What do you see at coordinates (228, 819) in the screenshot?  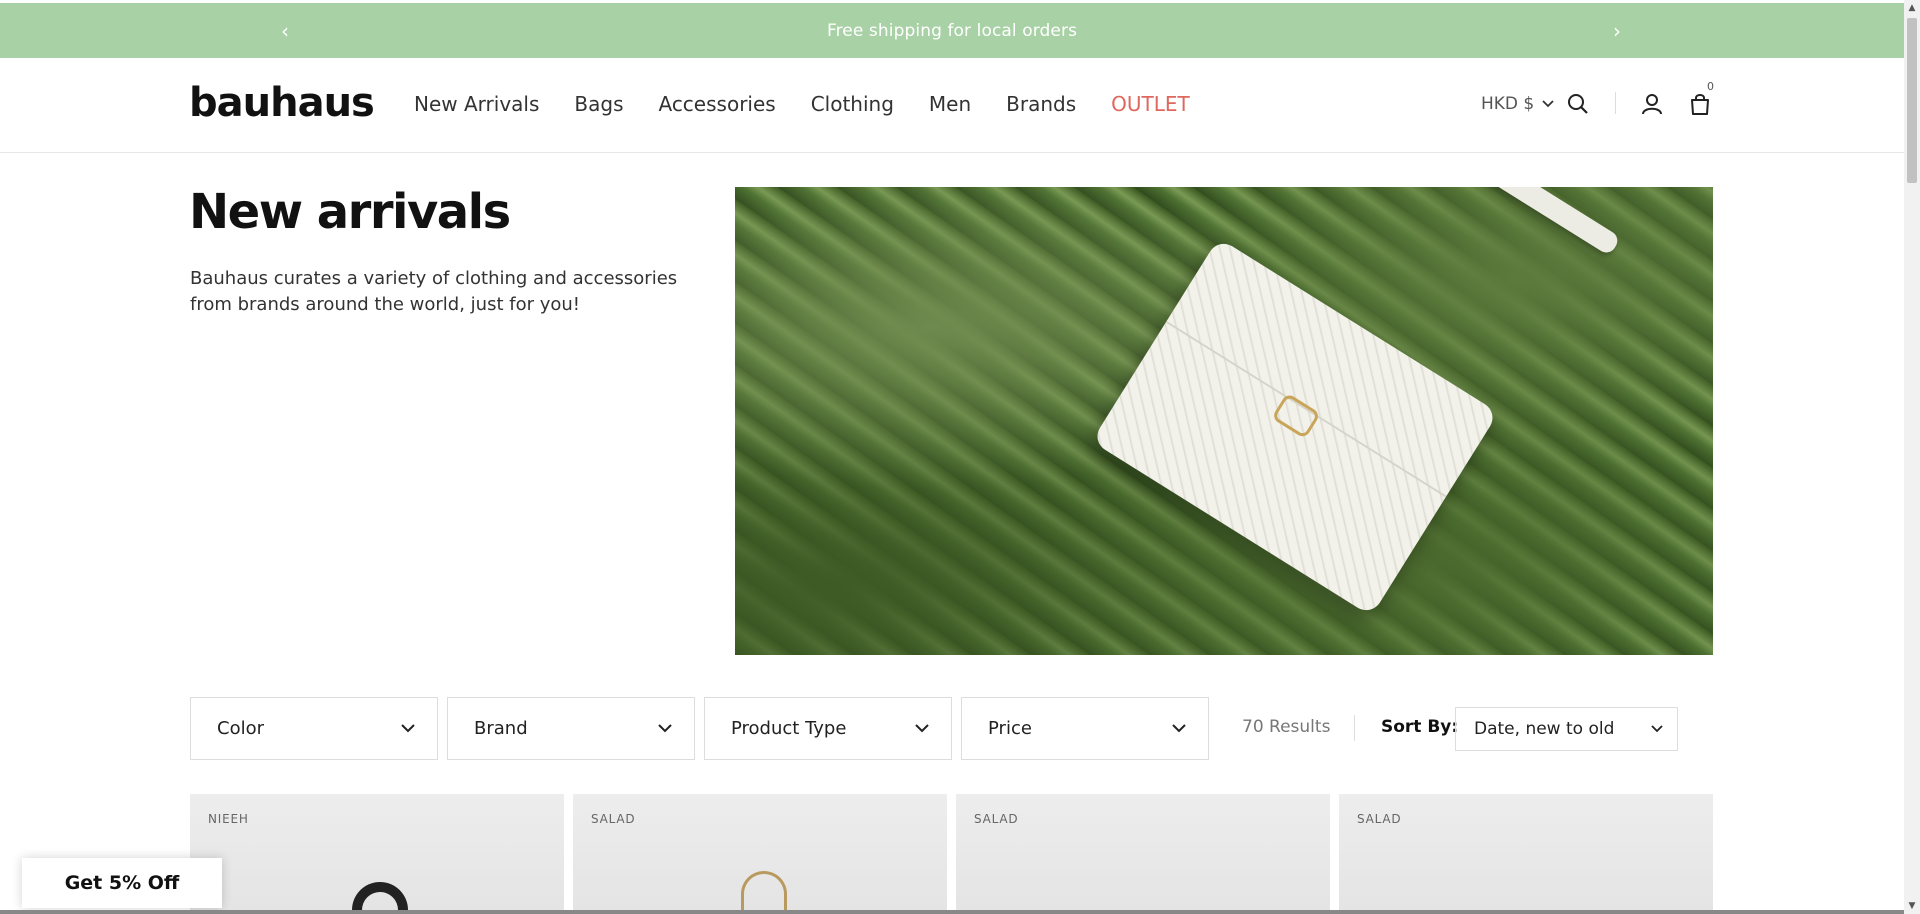 I see `product-brand: NIEEH` at bounding box center [228, 819].